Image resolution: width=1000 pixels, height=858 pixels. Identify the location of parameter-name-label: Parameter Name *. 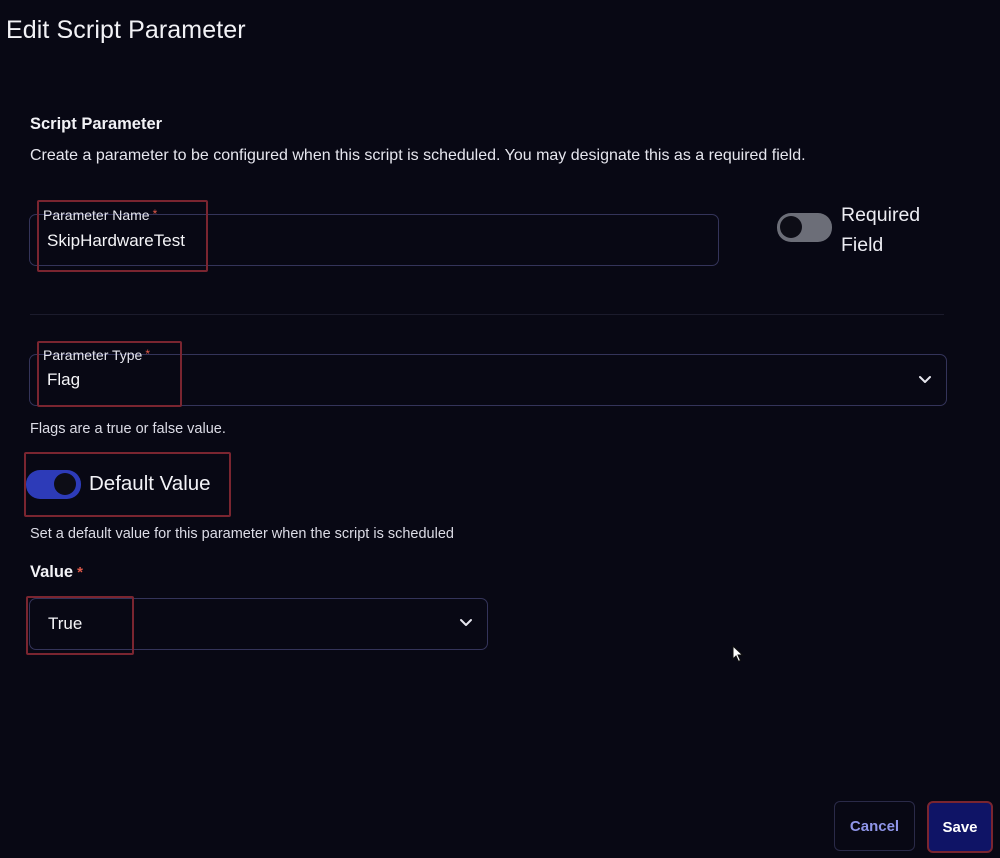
(100, 215).